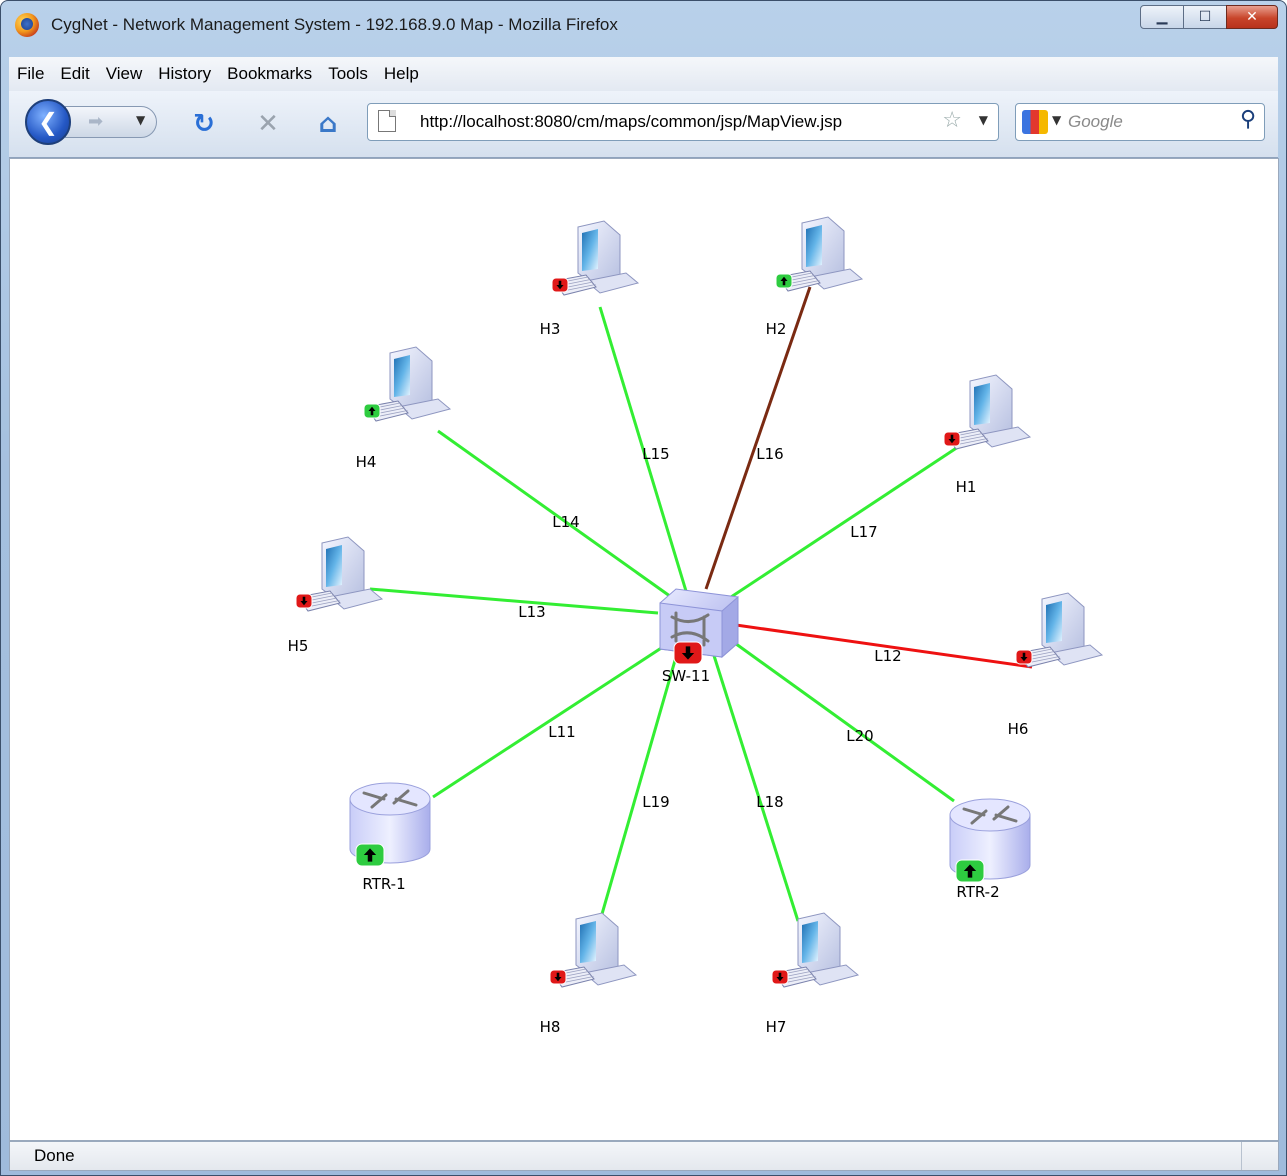 Image resolution: width=1287 pixels, height=1176 pixels. What do you see at coordinates (952, 120) in the screenshot?
I see `bookmark-star-icon: ☆` at bounding box center [952, 120].